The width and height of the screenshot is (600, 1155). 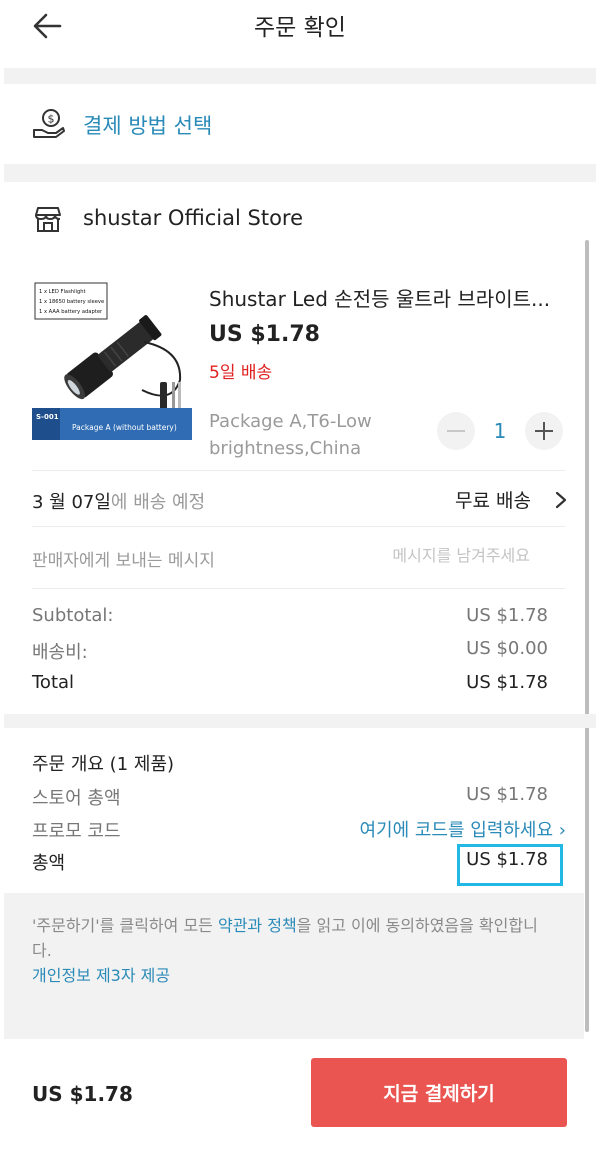 What do you see at coordinates (507, 682) in the screenshot?
I see `total-value: US $1.78` at bounding box center [507, 682].